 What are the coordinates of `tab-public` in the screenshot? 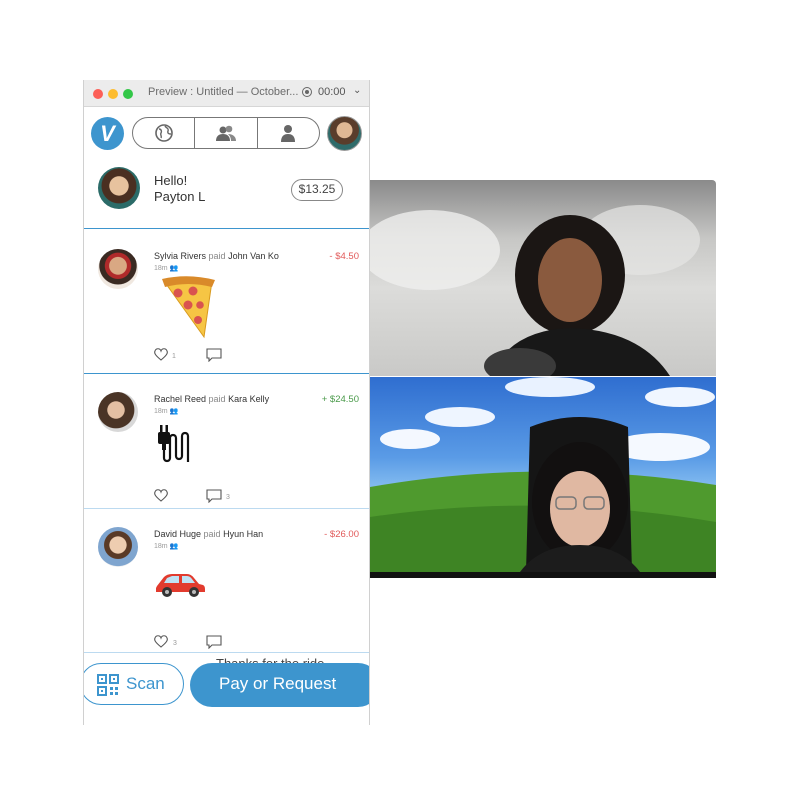 It's located at (163, 133).